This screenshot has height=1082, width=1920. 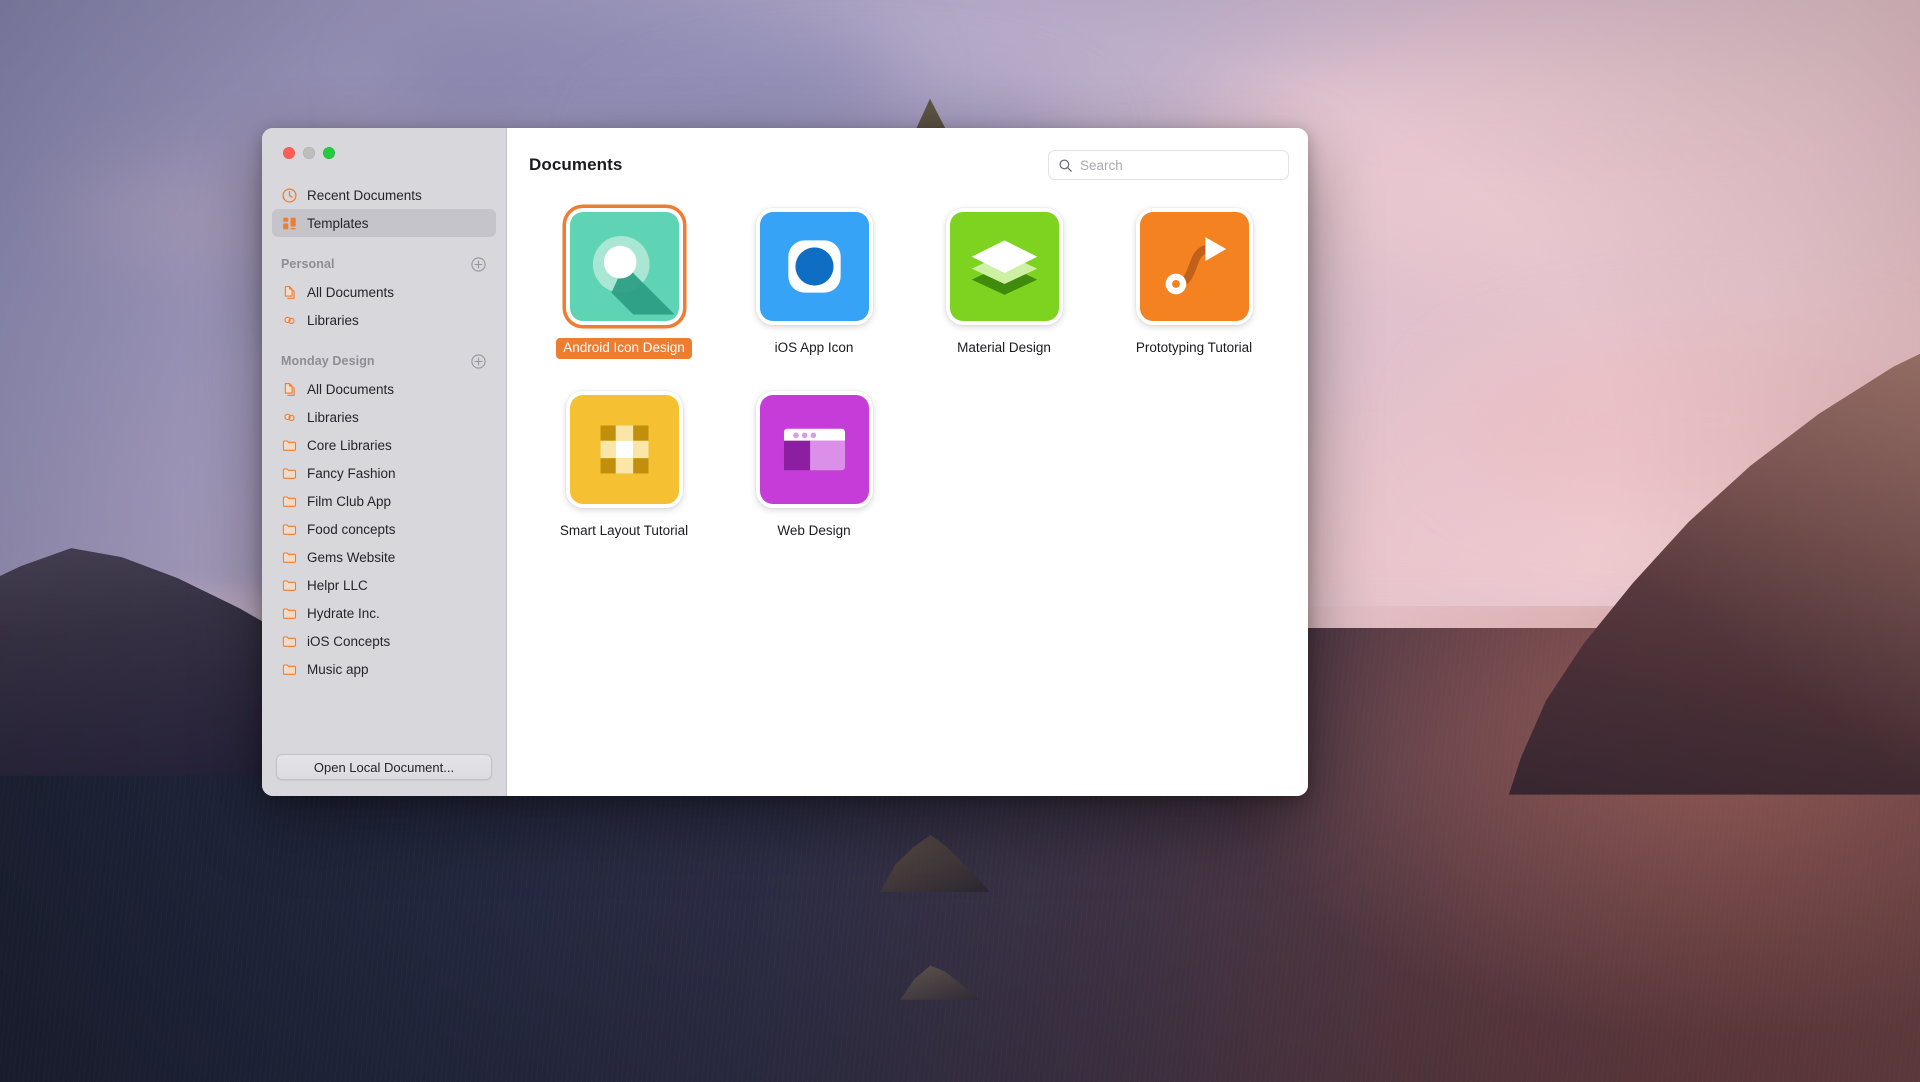 What do you see at coordinates (384, 417) in the screenshot?
I see `sidebar-item-monday-libraries: Libraries` at bounding box center [384, 417].